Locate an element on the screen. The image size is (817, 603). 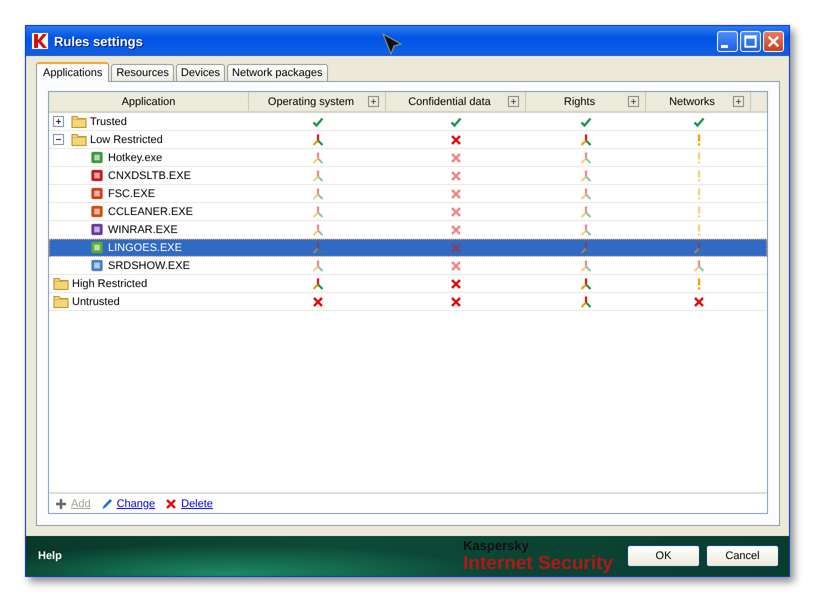
rule-name: LINGOES.EXE is located at coordinates (145, 248).